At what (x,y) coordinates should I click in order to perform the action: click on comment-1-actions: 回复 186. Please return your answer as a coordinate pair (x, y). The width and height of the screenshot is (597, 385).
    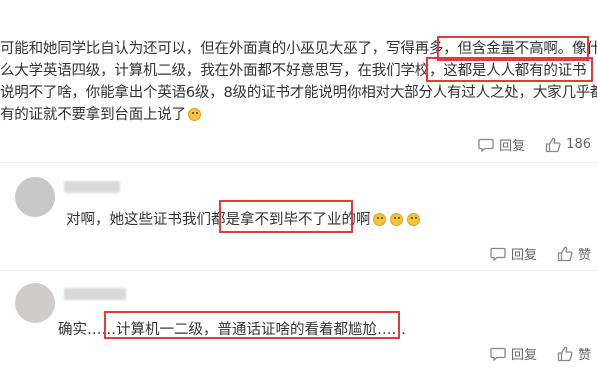
    Looking at the image, I should click on (534, 144).